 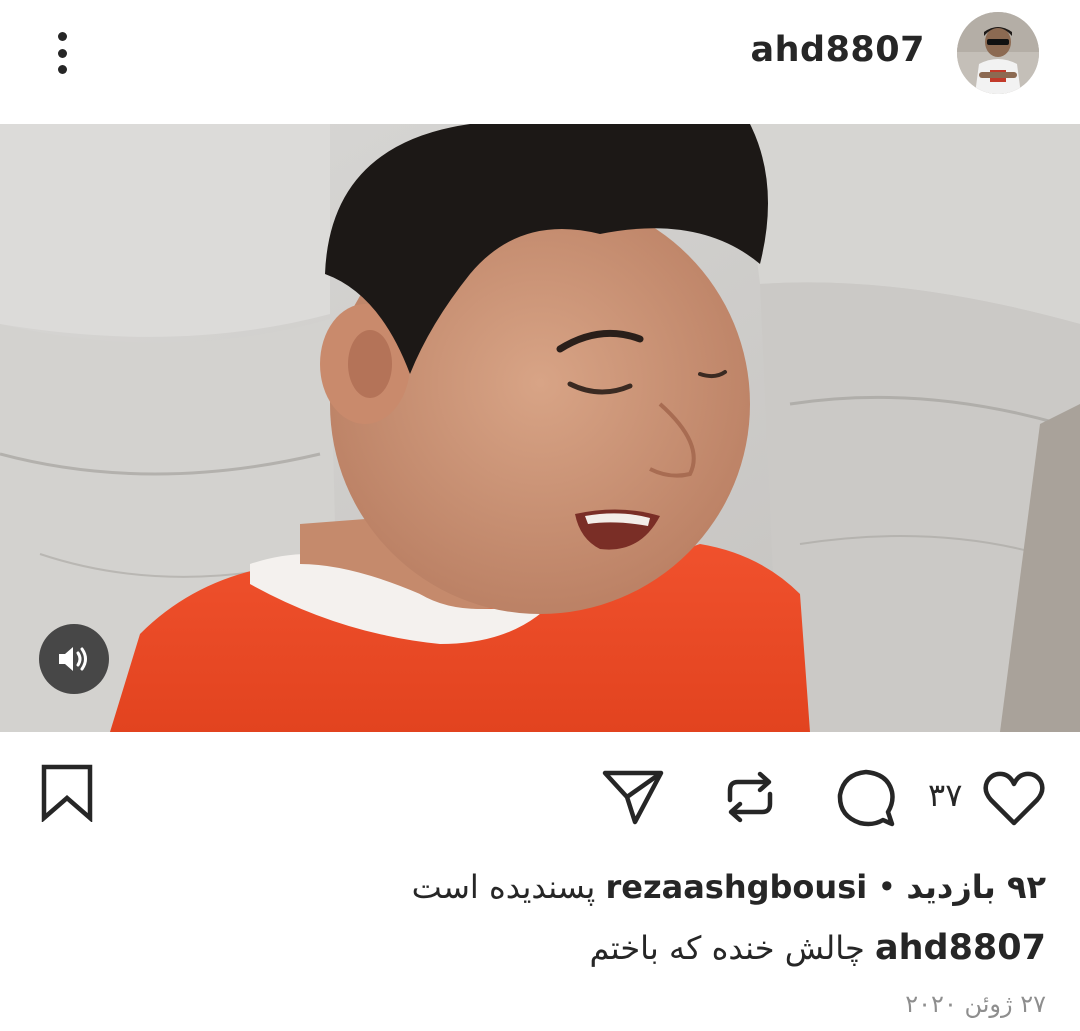 I want to click on share-button, so click(x=633, y=797).